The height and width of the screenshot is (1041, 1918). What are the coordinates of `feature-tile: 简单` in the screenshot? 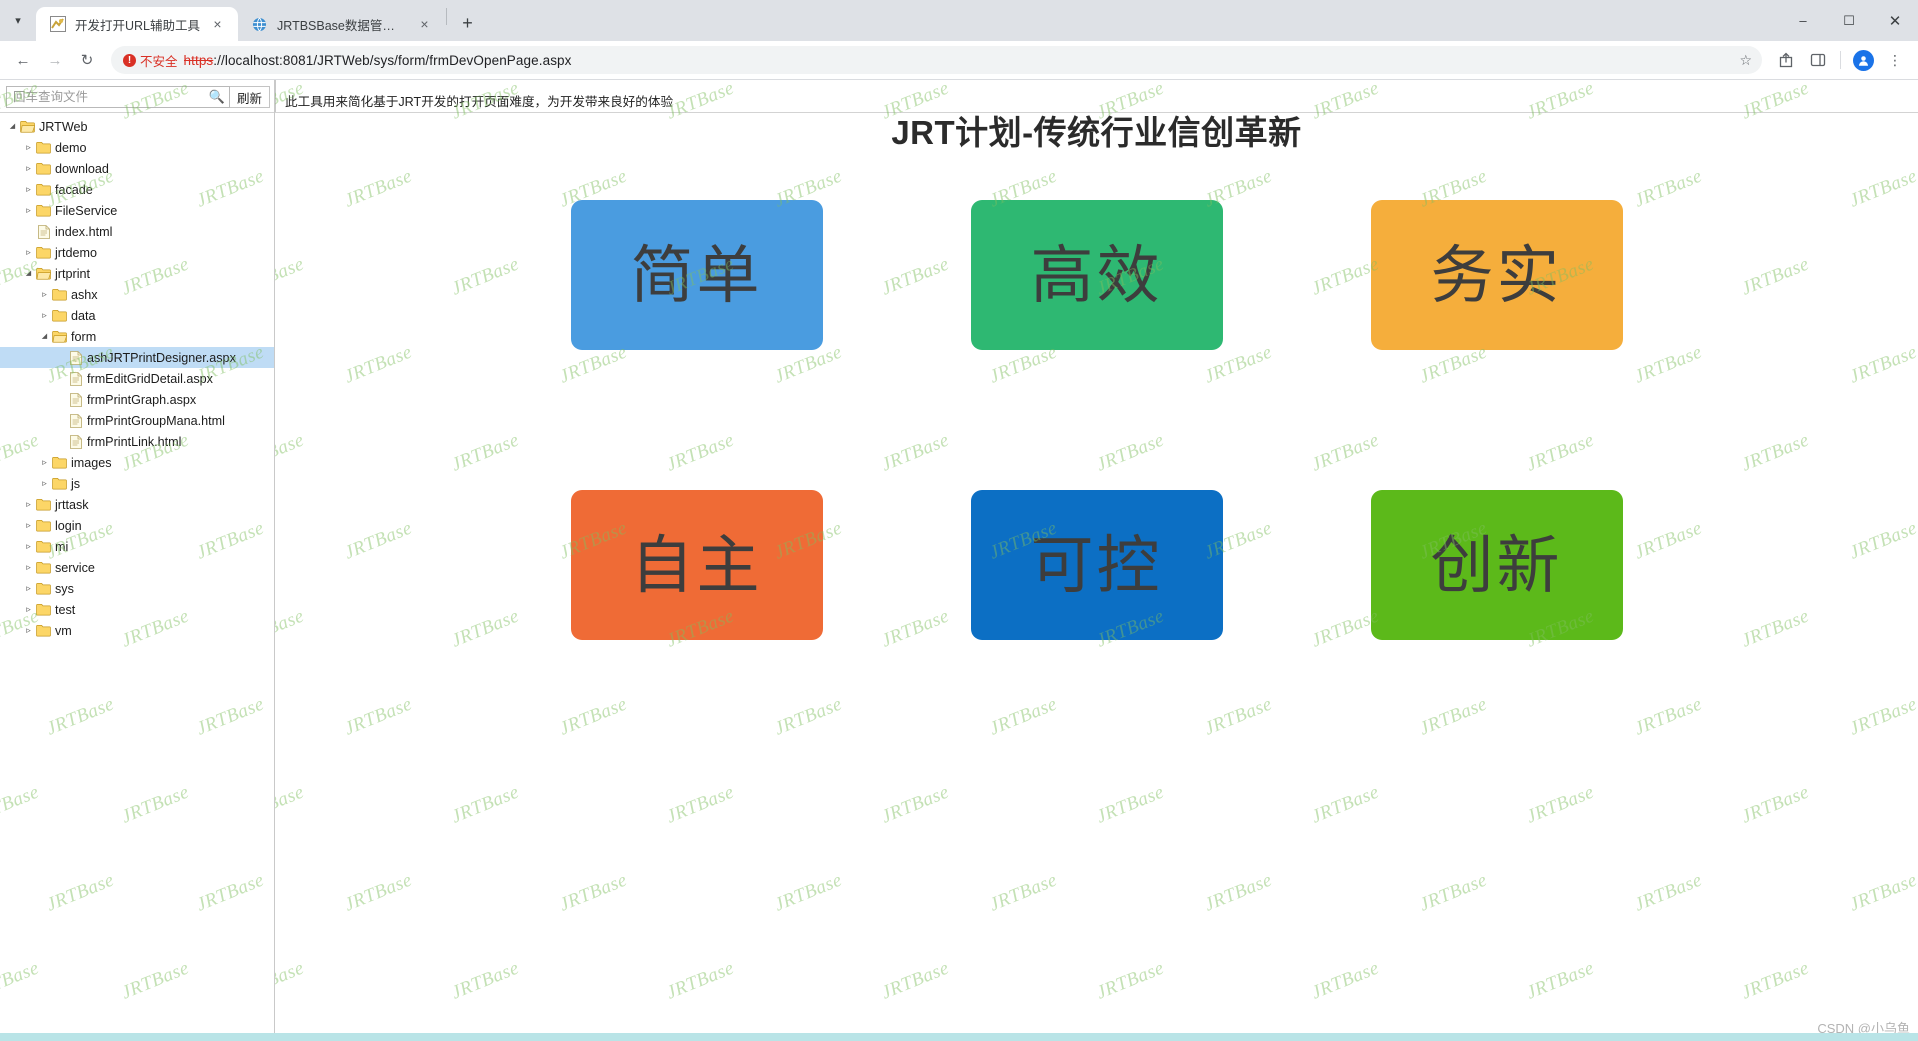 It's located at (696, 275).